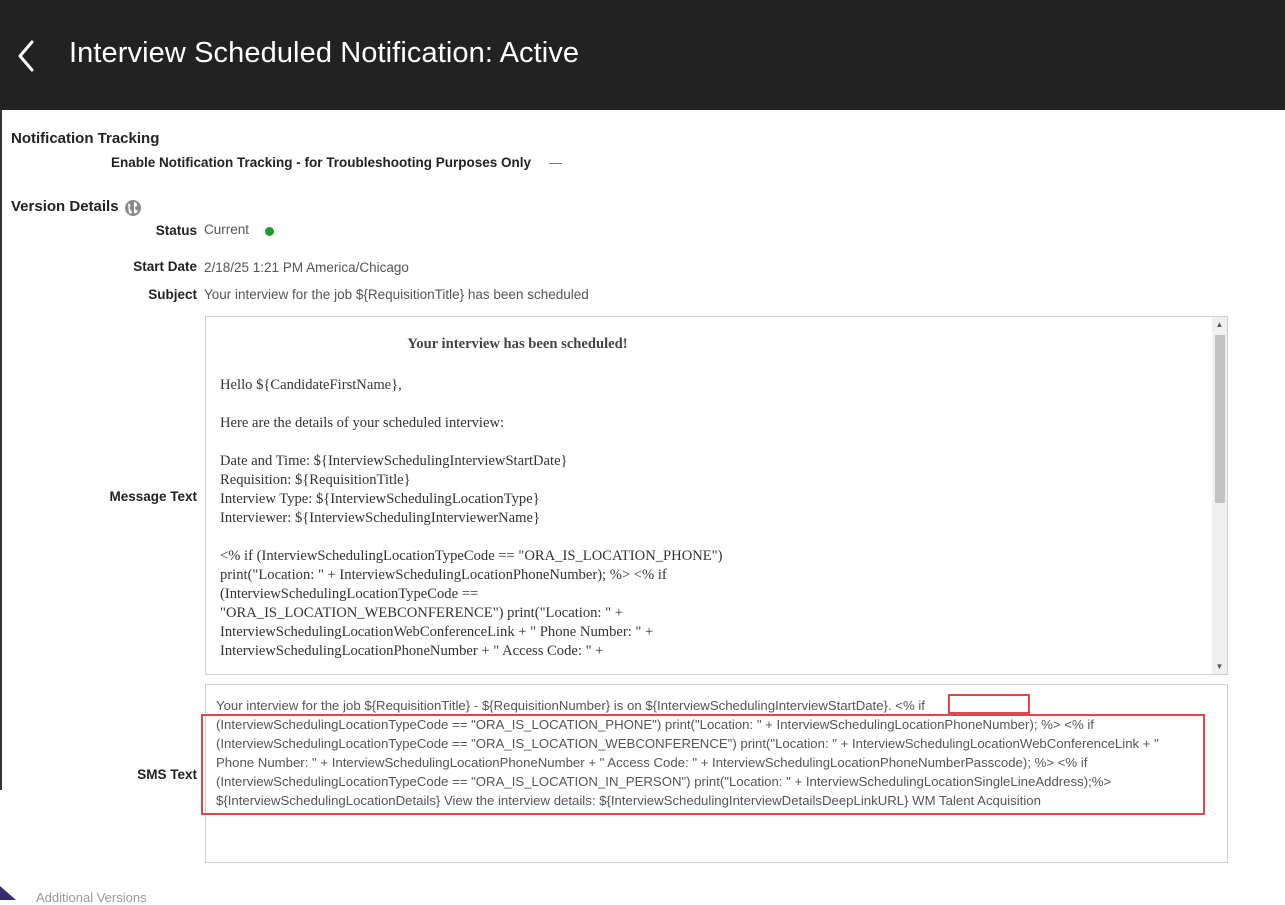  I want to click on page-header: Interview Scheduled Notification: Active, so click(642, 55).